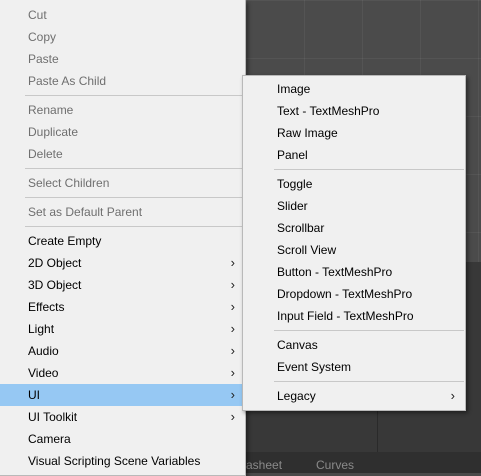 Image resolution: width=481 pixels, height=476 pixels. What do you see at coordinates (122, 110) in the screenshot?
I see `menu-item-rename: Rename` at bounding box center [122, 110].